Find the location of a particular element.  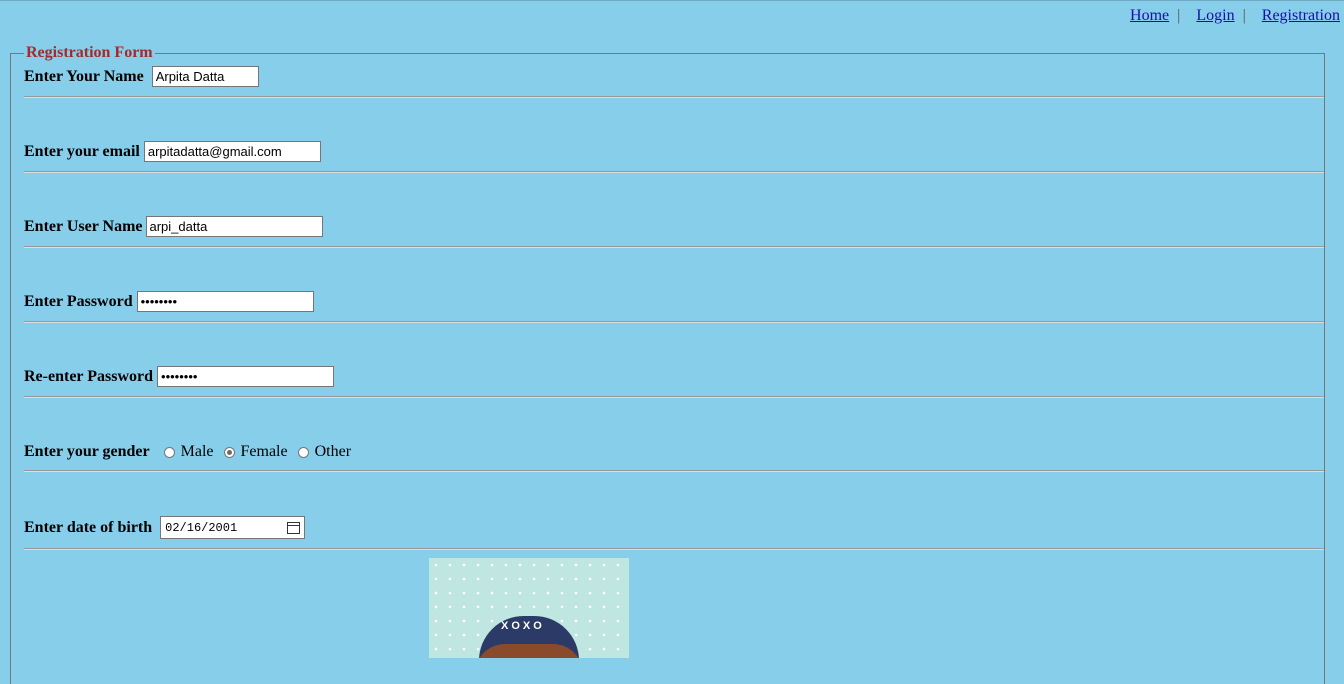

gender-row: Enter your gender Male Female Other is located at coordinates (192, 452).